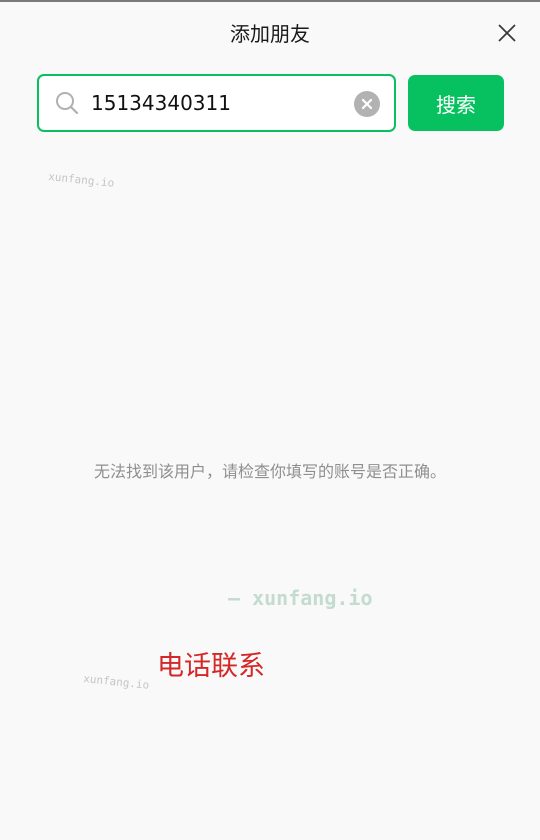  I want to click on phone-contact-text: 电话联系, so click(211, 666).